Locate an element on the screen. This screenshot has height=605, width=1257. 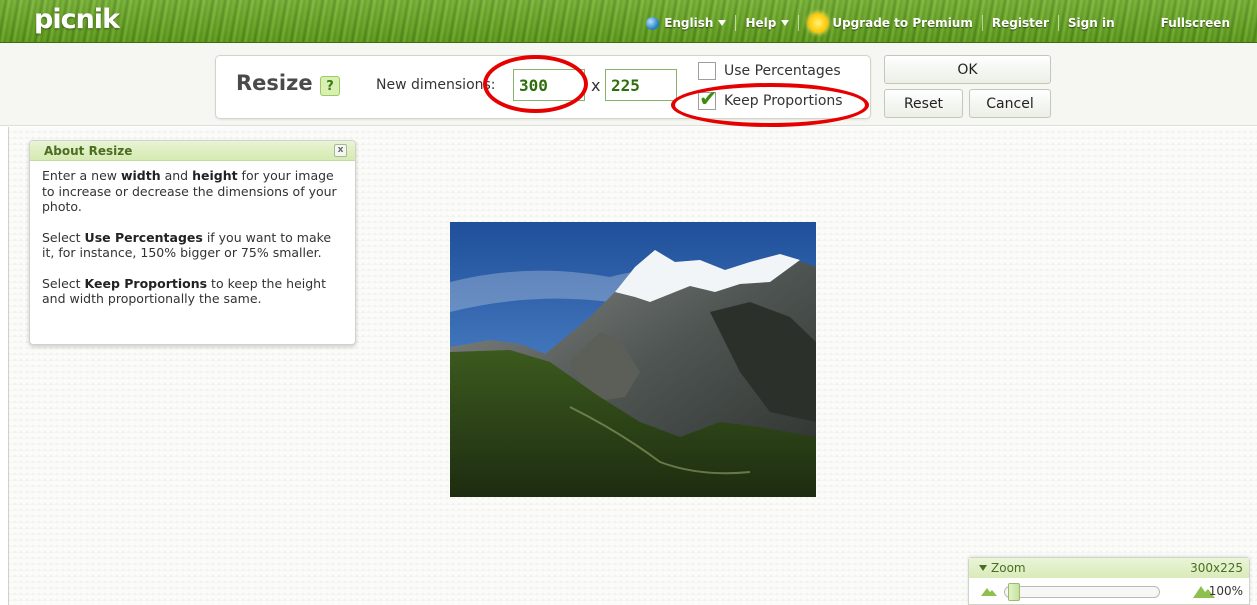
zoom-slider-track is located at coordinates (1082, 592).